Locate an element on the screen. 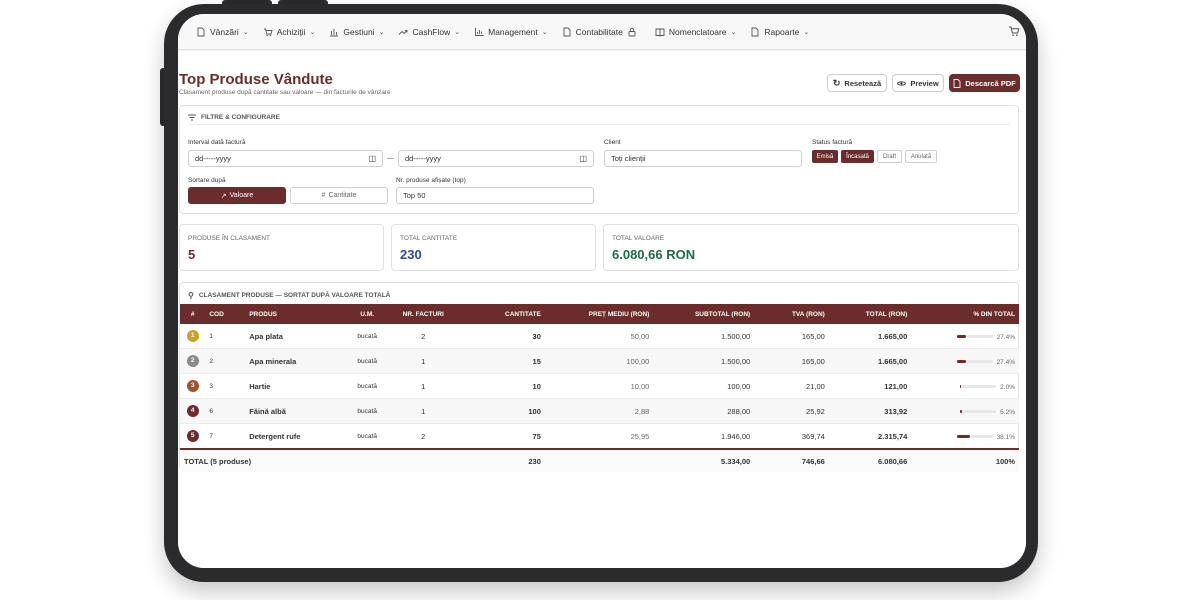 The width and height of the screenshot is (1200, 600). status-chip-draft: Draft is located at coordinates (889, 156).